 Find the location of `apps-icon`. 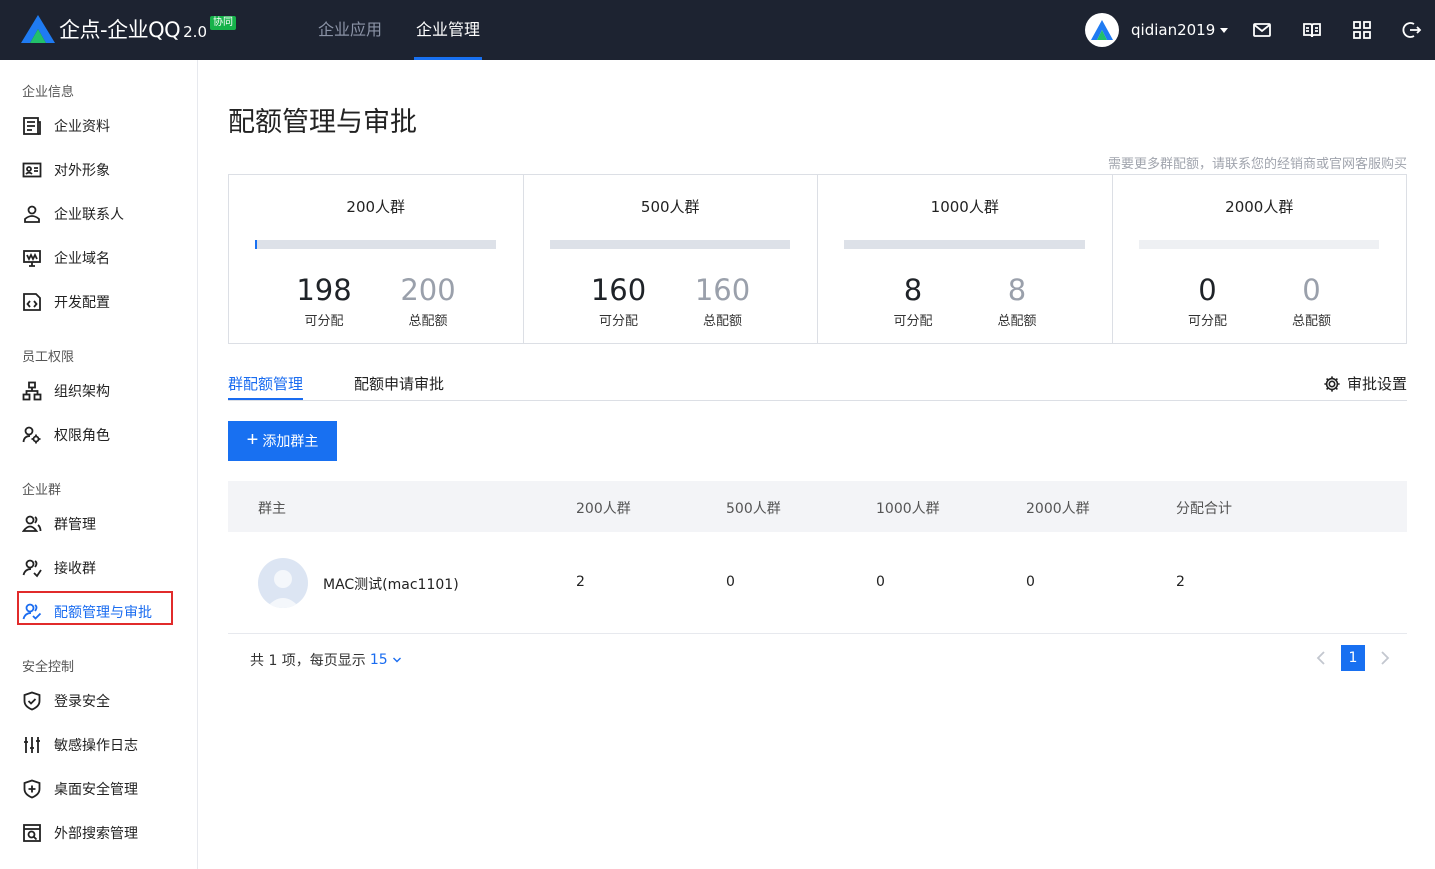

apps-icon is located at coordinates (1362, 30).